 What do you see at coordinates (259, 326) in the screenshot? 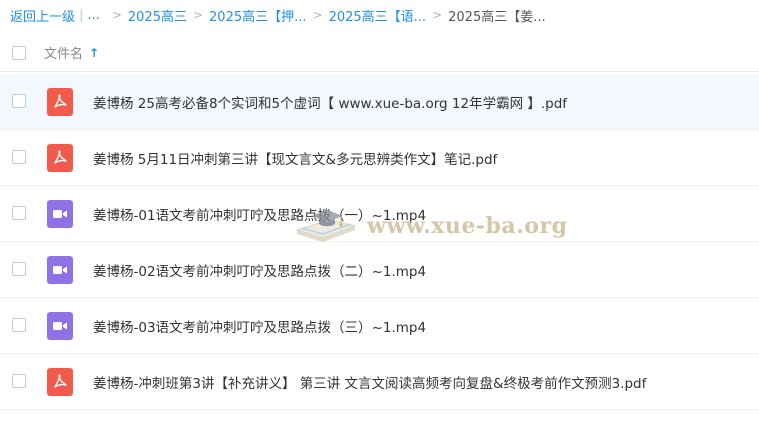
I see `file-name: 姜博杨-03语文考前冲刺叮咛及思路点拨（三）~1.mp4` at bounding box center [259, 326].